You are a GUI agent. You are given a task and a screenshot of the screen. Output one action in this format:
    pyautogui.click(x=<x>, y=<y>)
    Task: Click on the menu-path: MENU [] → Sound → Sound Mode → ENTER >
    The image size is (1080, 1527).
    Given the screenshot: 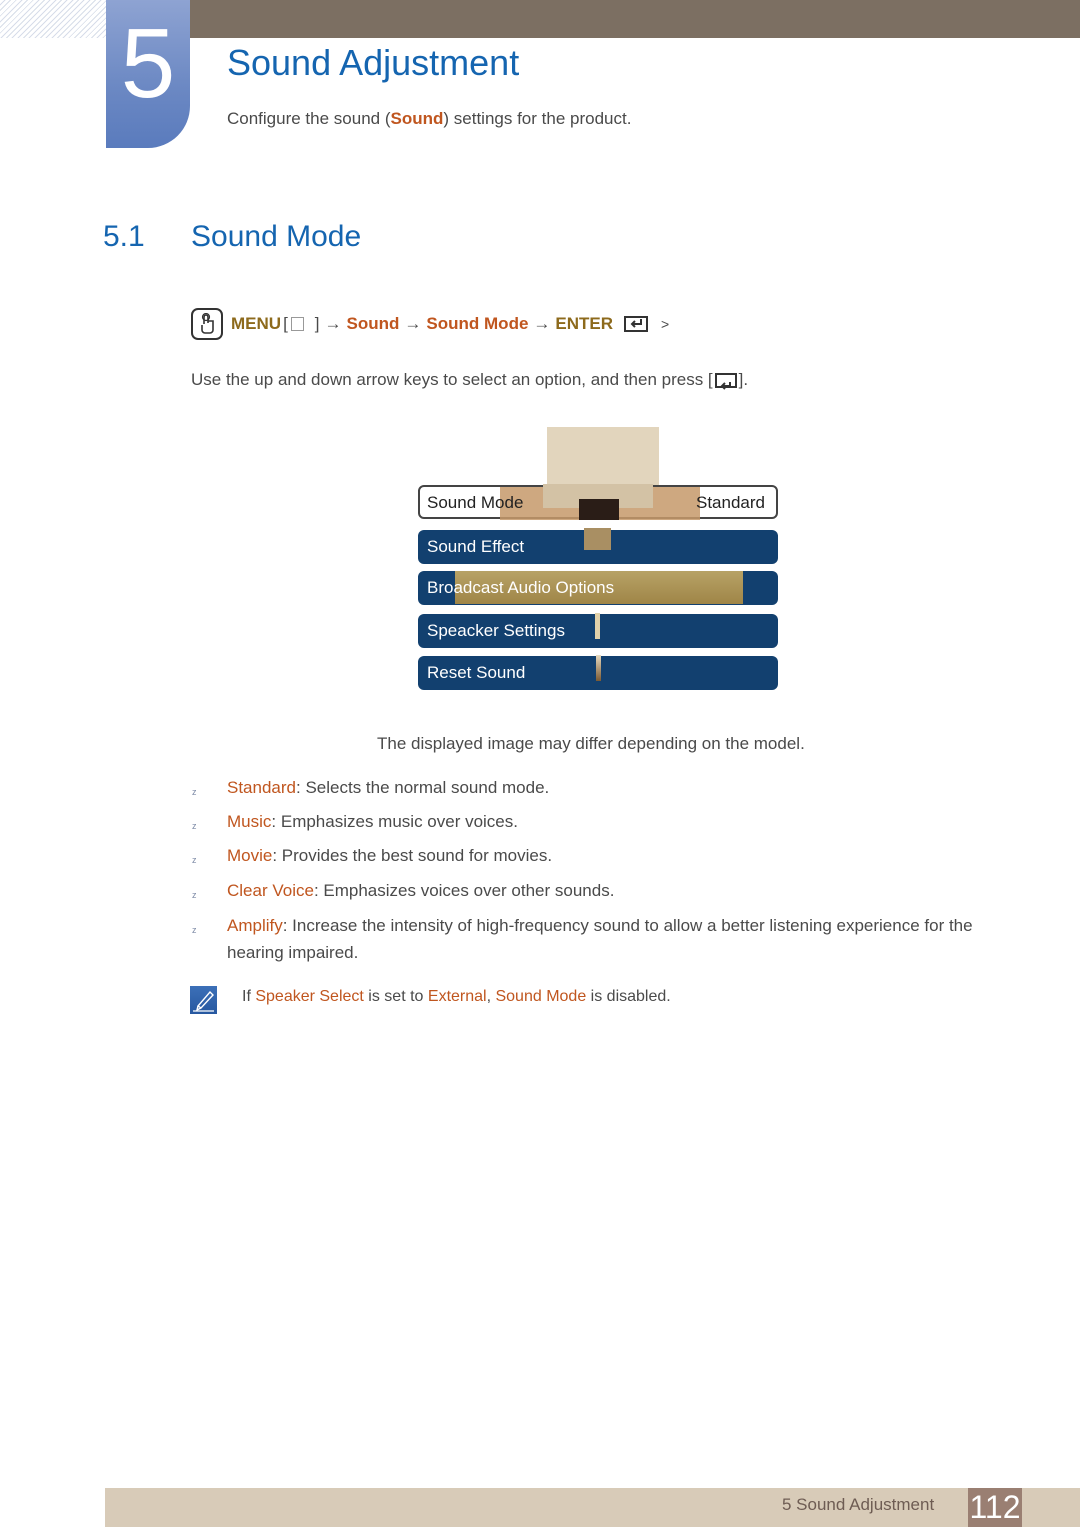 What is the action you would take?
    pyautogui.click(x=432, y=324)
    